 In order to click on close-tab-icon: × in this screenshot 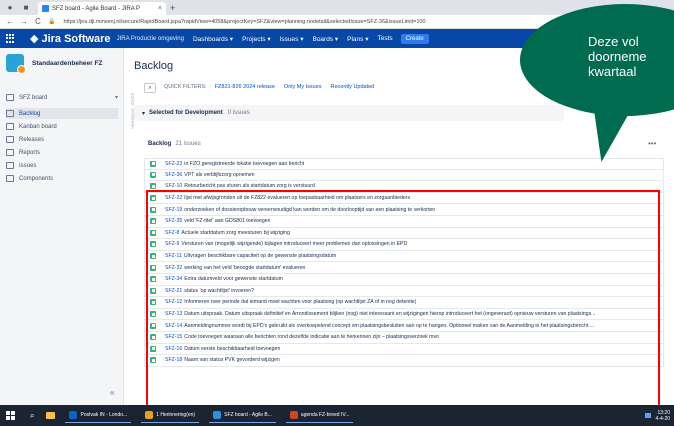, I will do `click(160, 8)`.